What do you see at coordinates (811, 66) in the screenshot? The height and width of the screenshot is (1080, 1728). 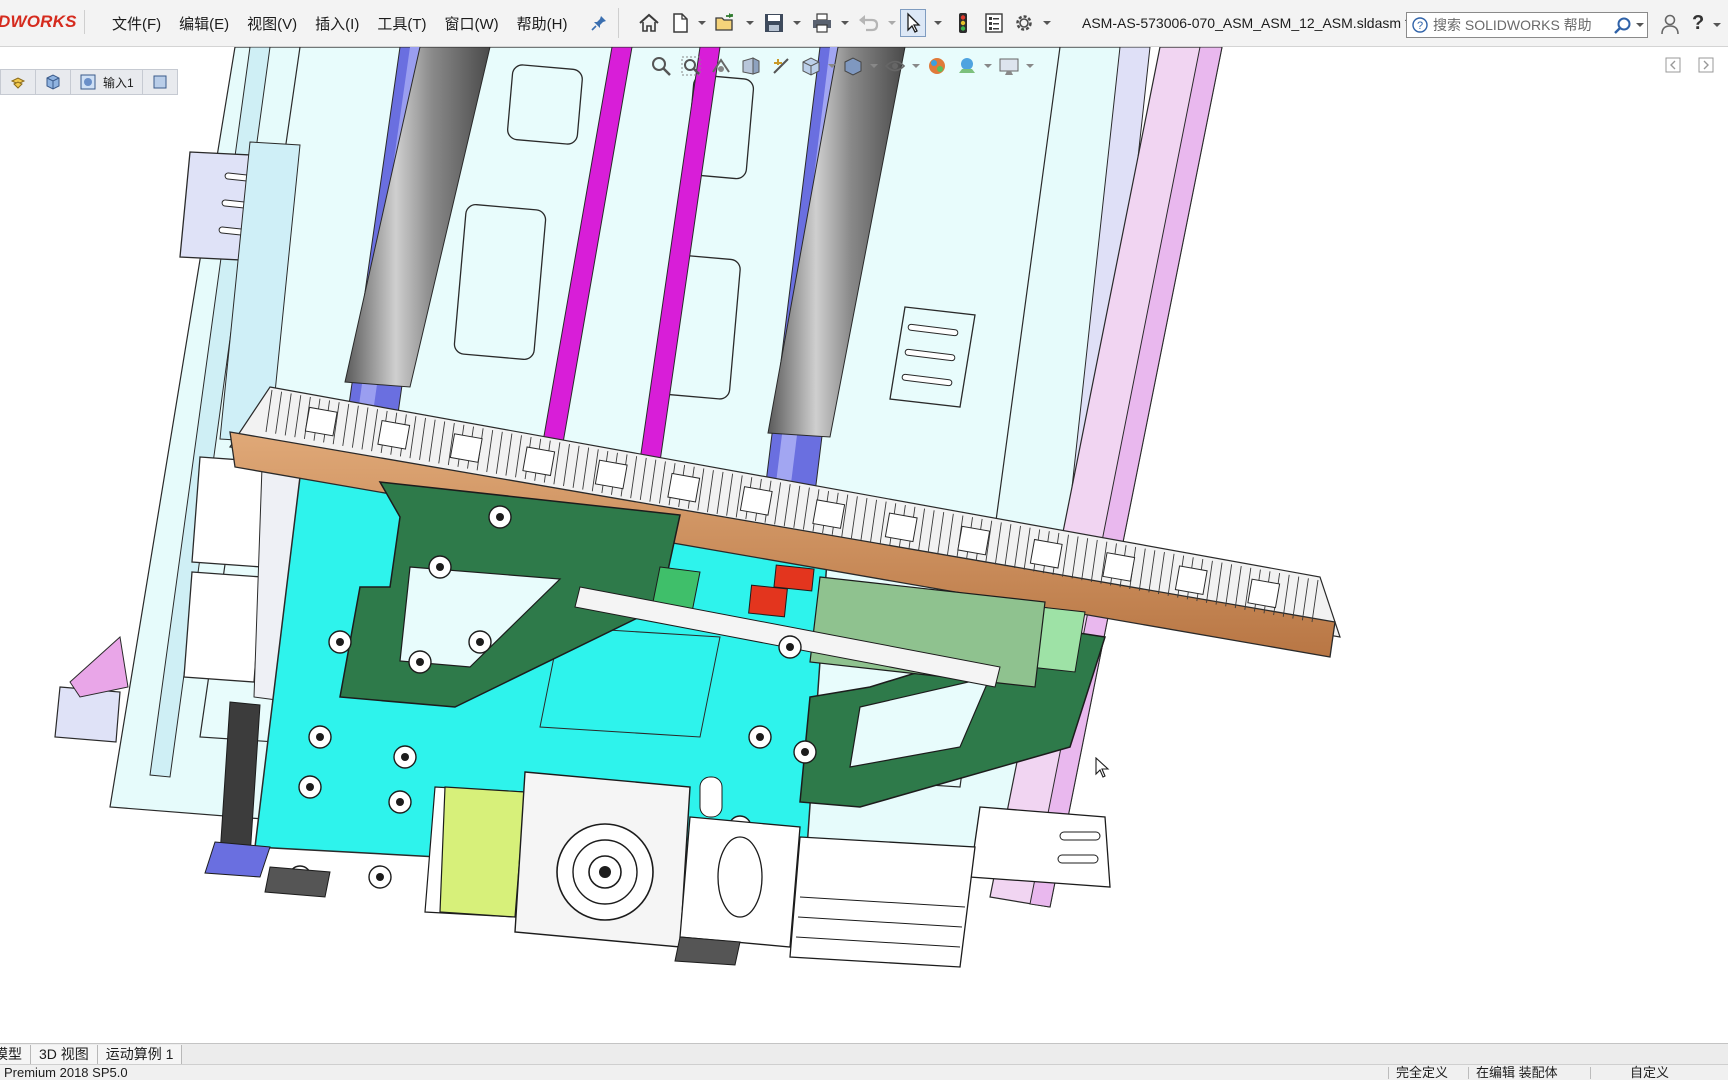 I see `view-orientation-icon` at bounding box center [811, 66].